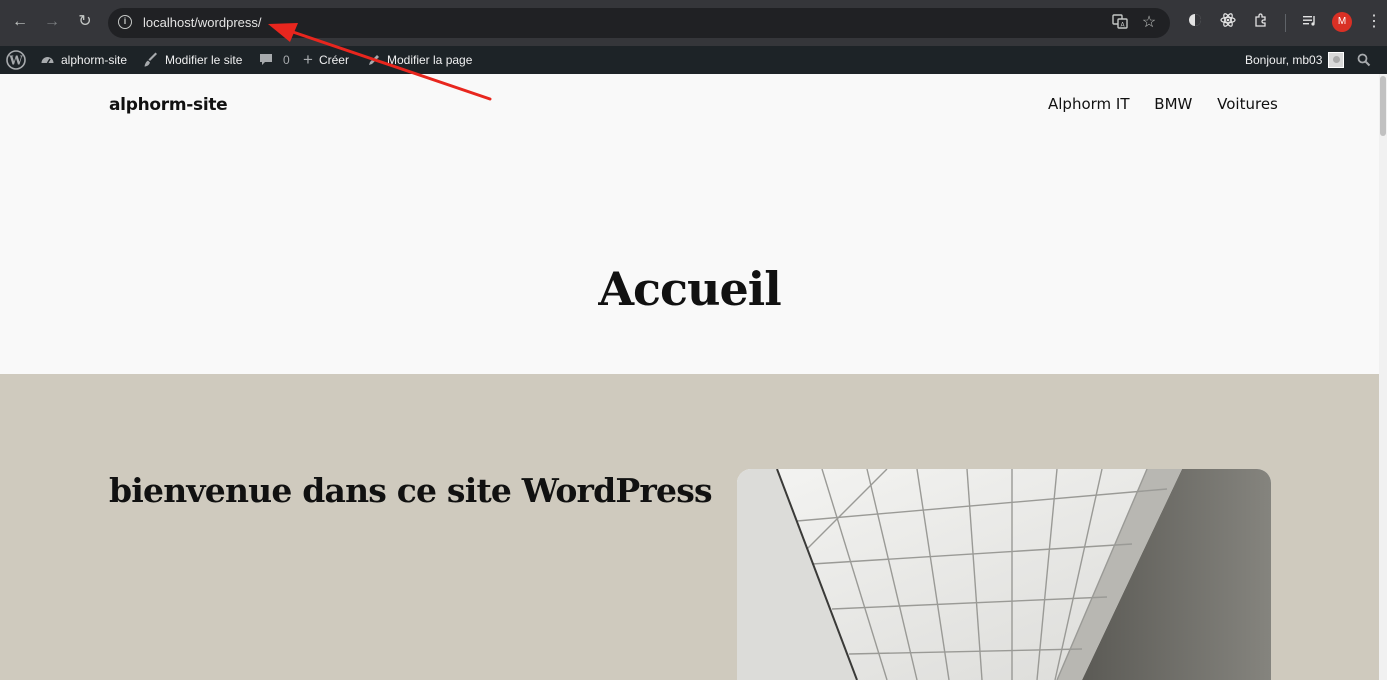 This screenshot has height=680, width=1387. I want to click on browser-toolbar: ← → ↻ i localhost/wordpress/ A ☆ M ⋮, so click(693, 23).